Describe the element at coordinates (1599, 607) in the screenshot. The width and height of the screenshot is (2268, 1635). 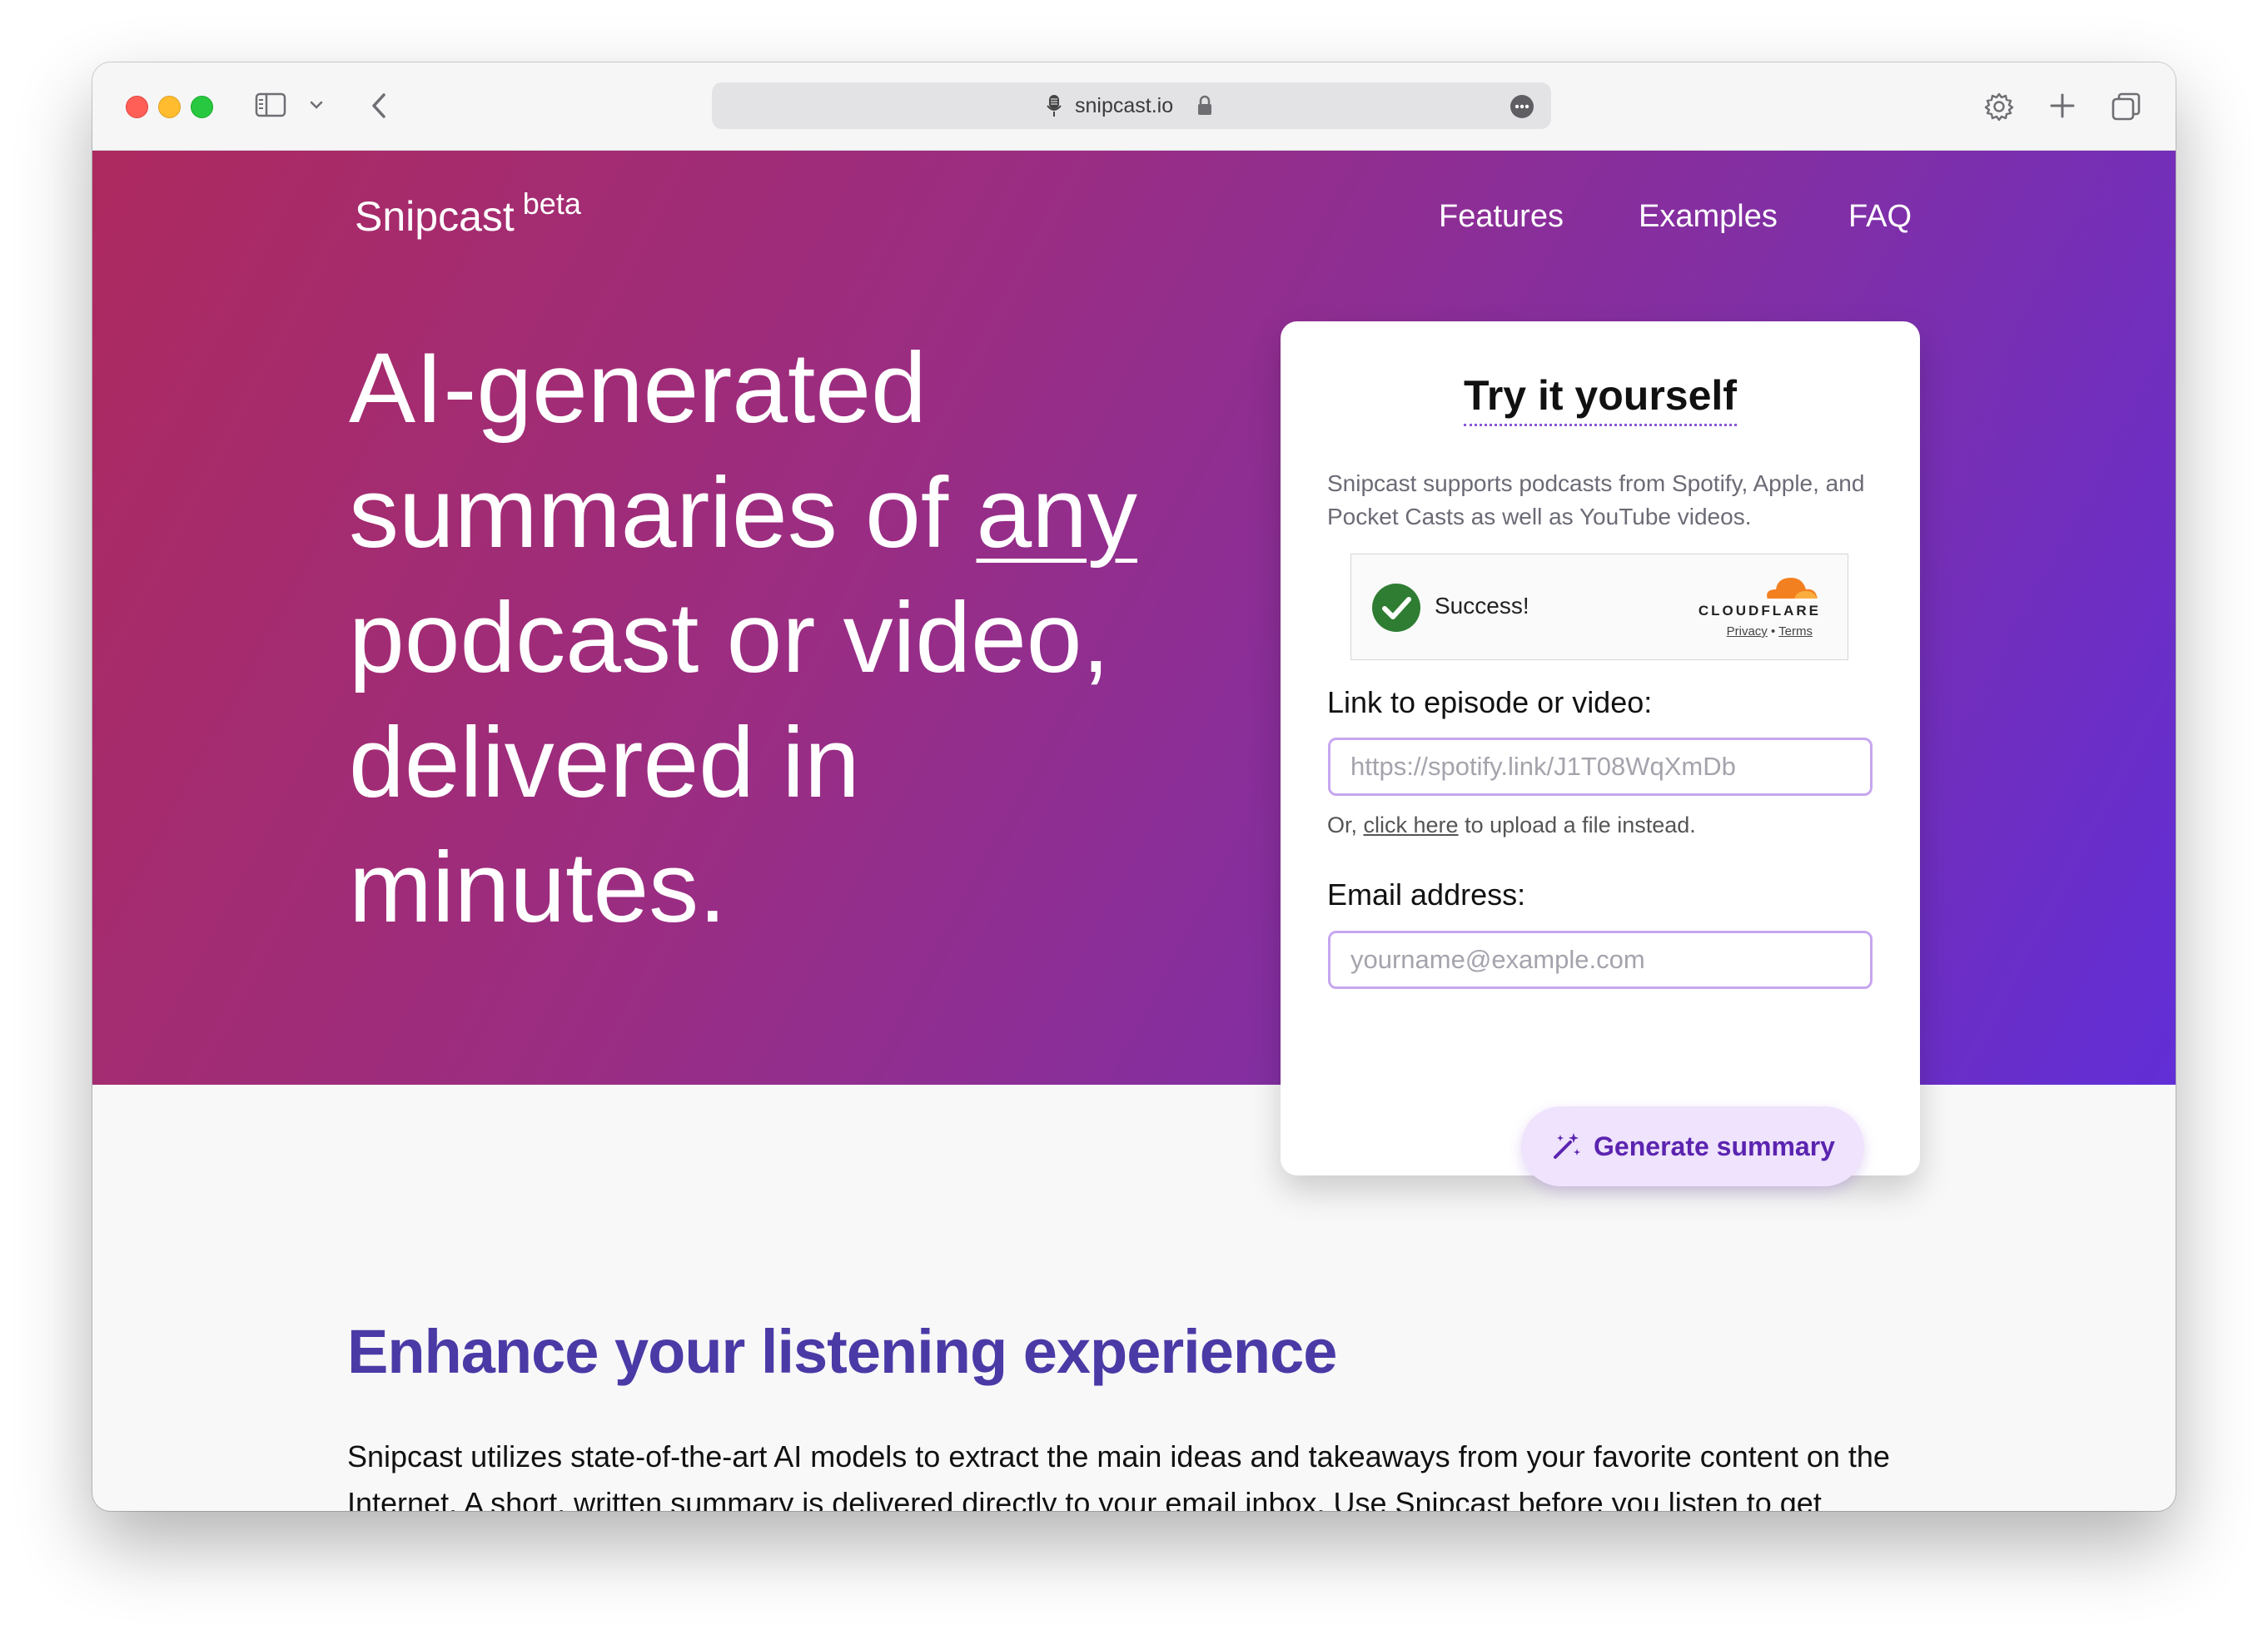
I see `cloudflare-captcha-widget: Success! CLOUDFLARE Privacy • Terms` at that location.